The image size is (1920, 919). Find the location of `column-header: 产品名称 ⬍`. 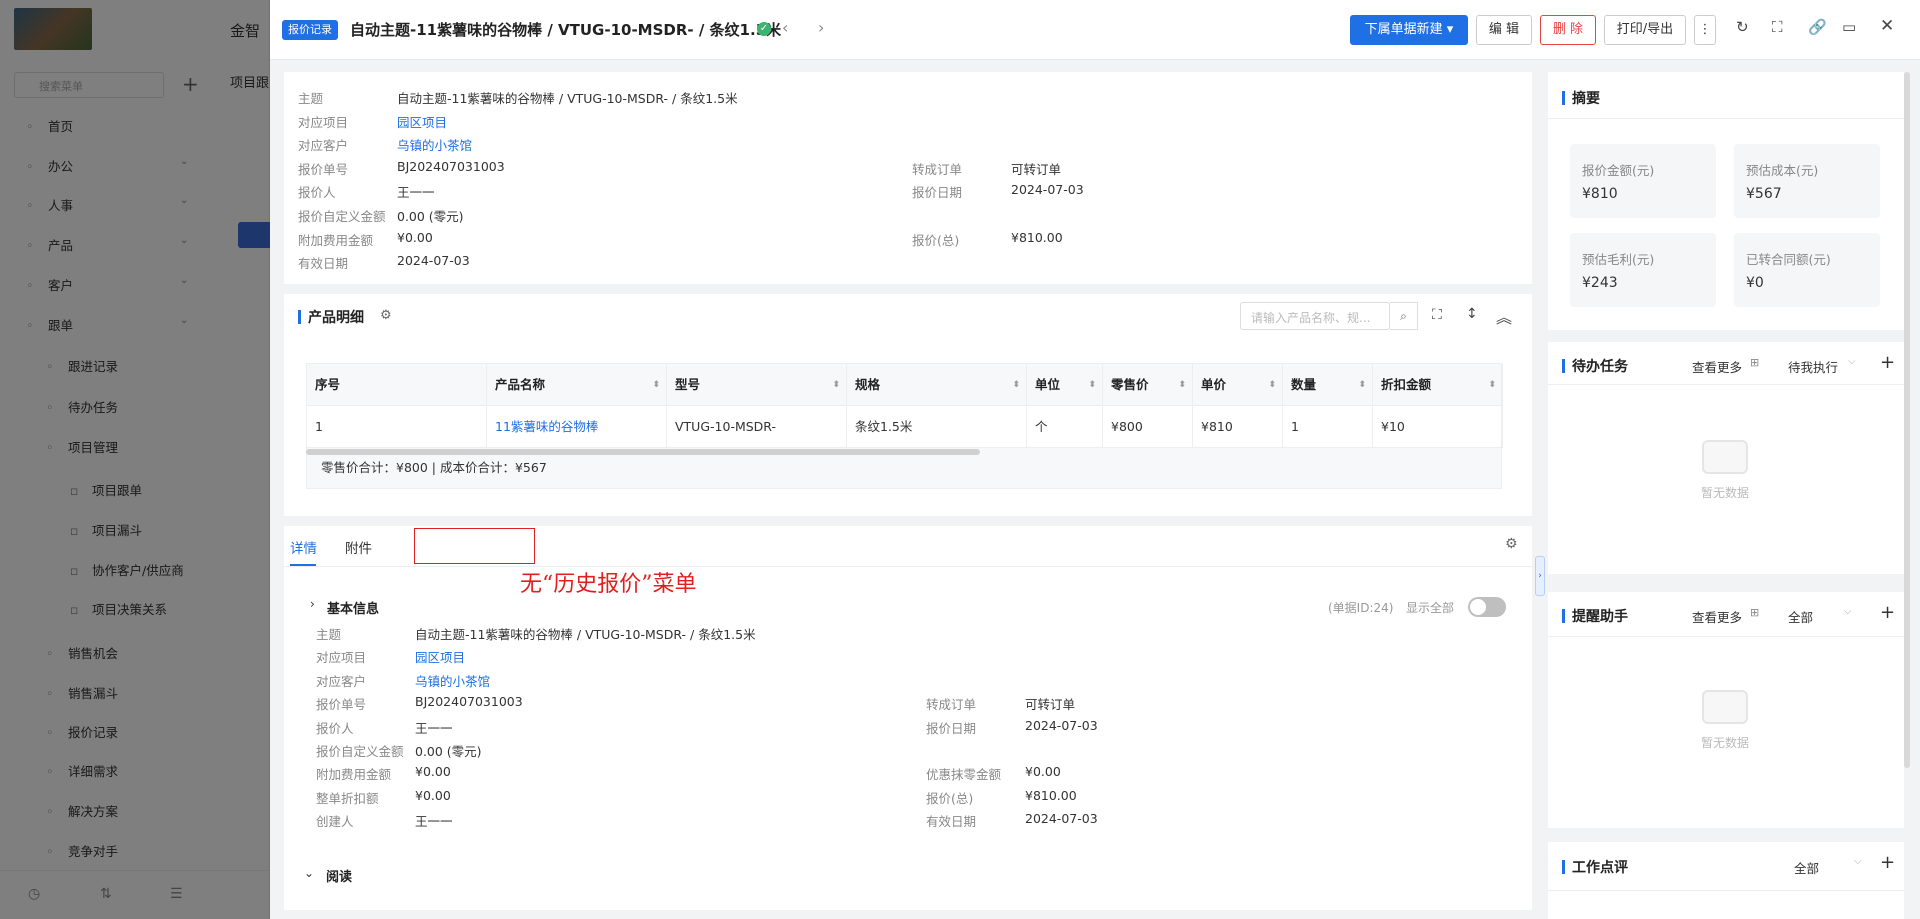

column-header: 产品名称 ⬍ is located at coordinates (577, 385).